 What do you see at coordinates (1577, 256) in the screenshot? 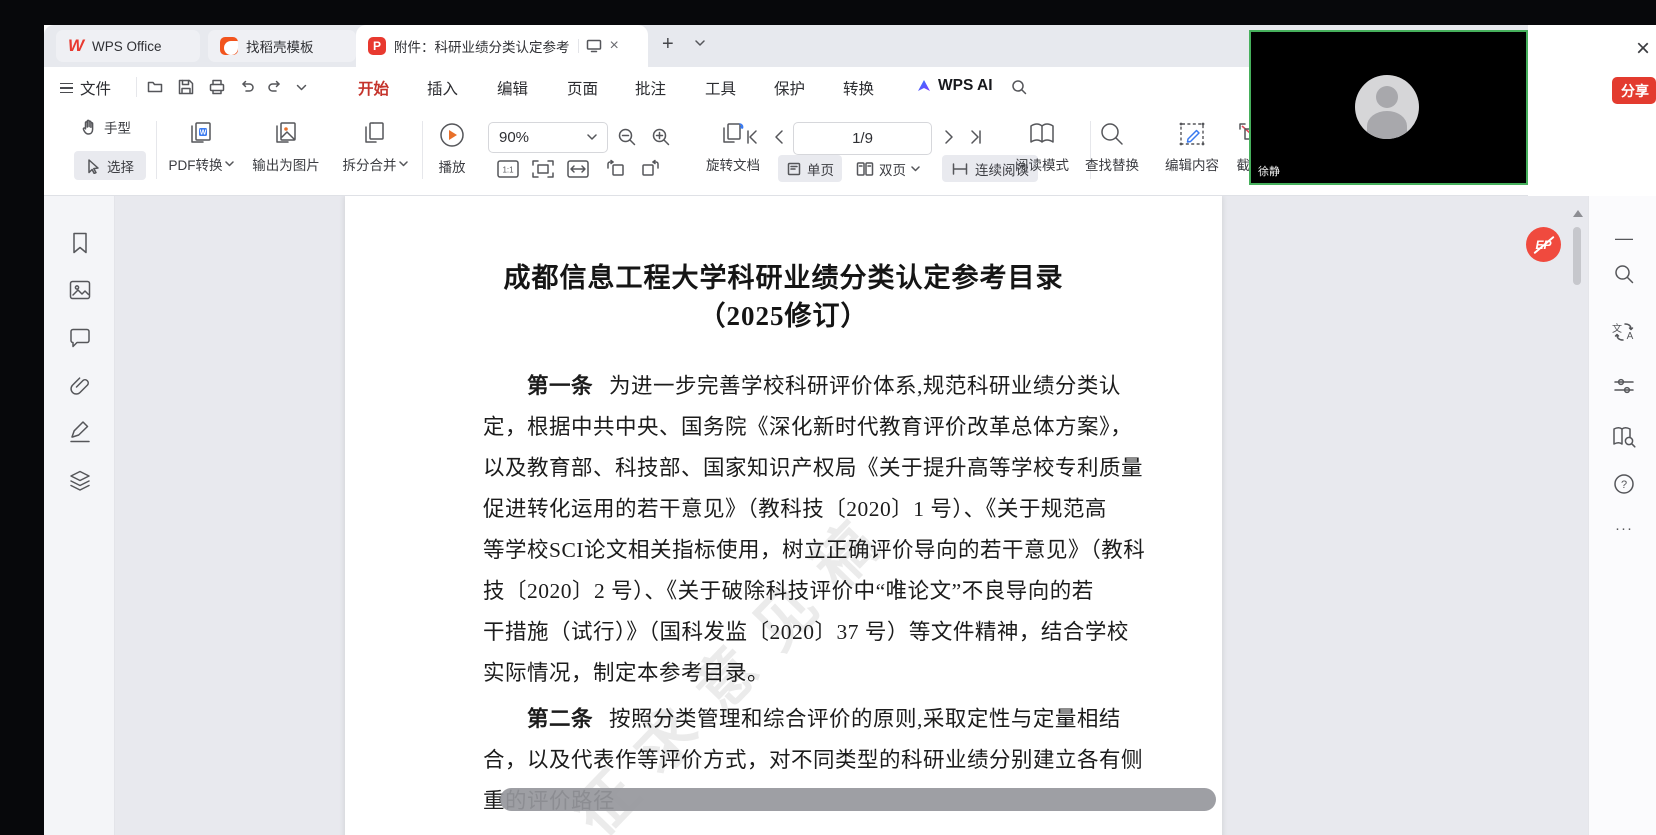
I see `vertical-scrollbar` at bounding box center [1577, 256].